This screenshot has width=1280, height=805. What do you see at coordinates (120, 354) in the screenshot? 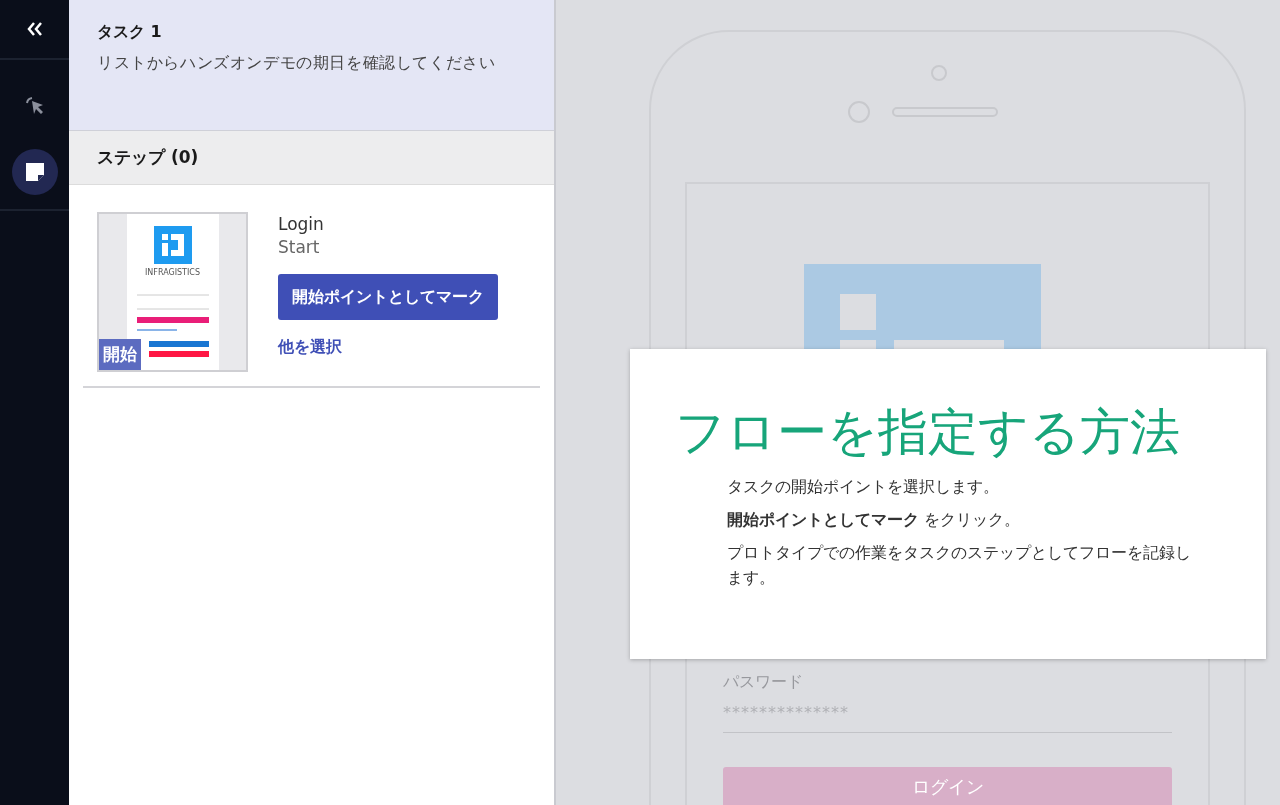
I see `start-badge: 開始` at bounding box center [120, 354].